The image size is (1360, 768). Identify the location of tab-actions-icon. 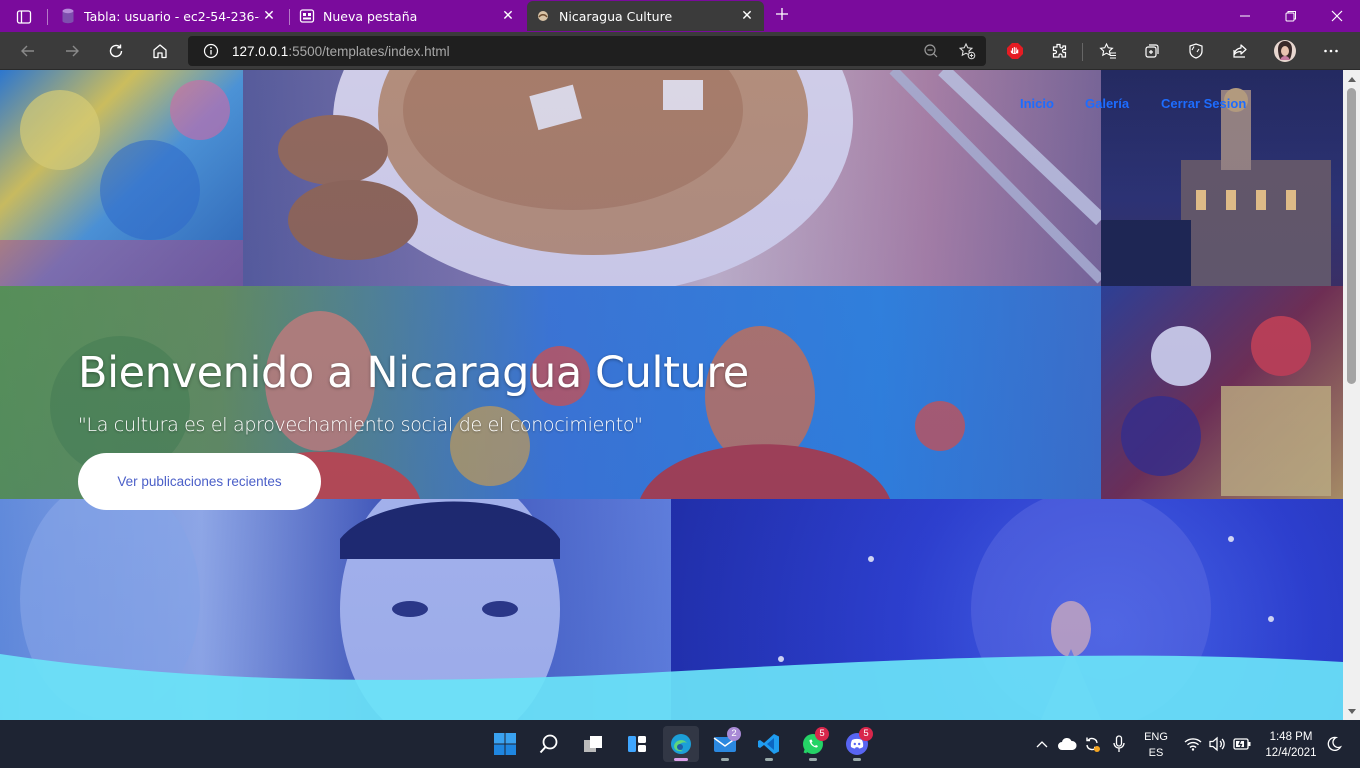
(24, 17).